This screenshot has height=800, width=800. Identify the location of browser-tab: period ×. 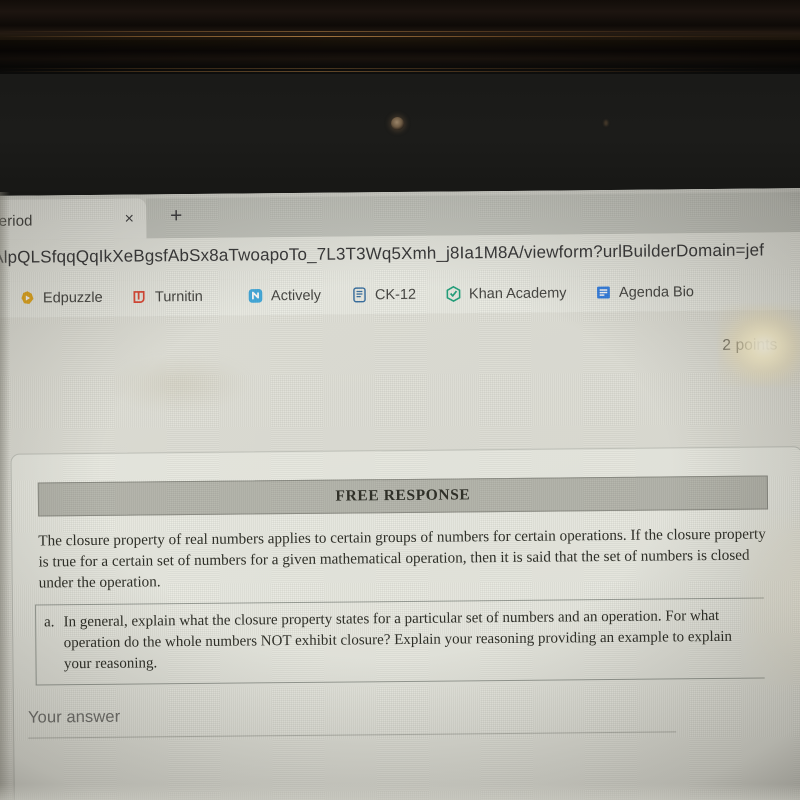
(73, 219).